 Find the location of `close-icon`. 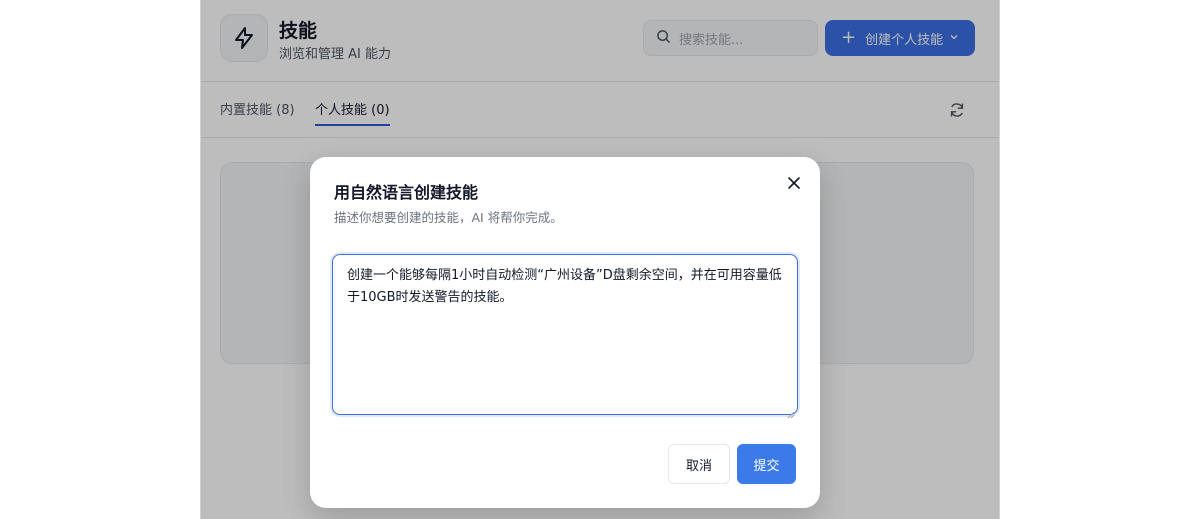

close-icon is located at coordinates (795, 183).